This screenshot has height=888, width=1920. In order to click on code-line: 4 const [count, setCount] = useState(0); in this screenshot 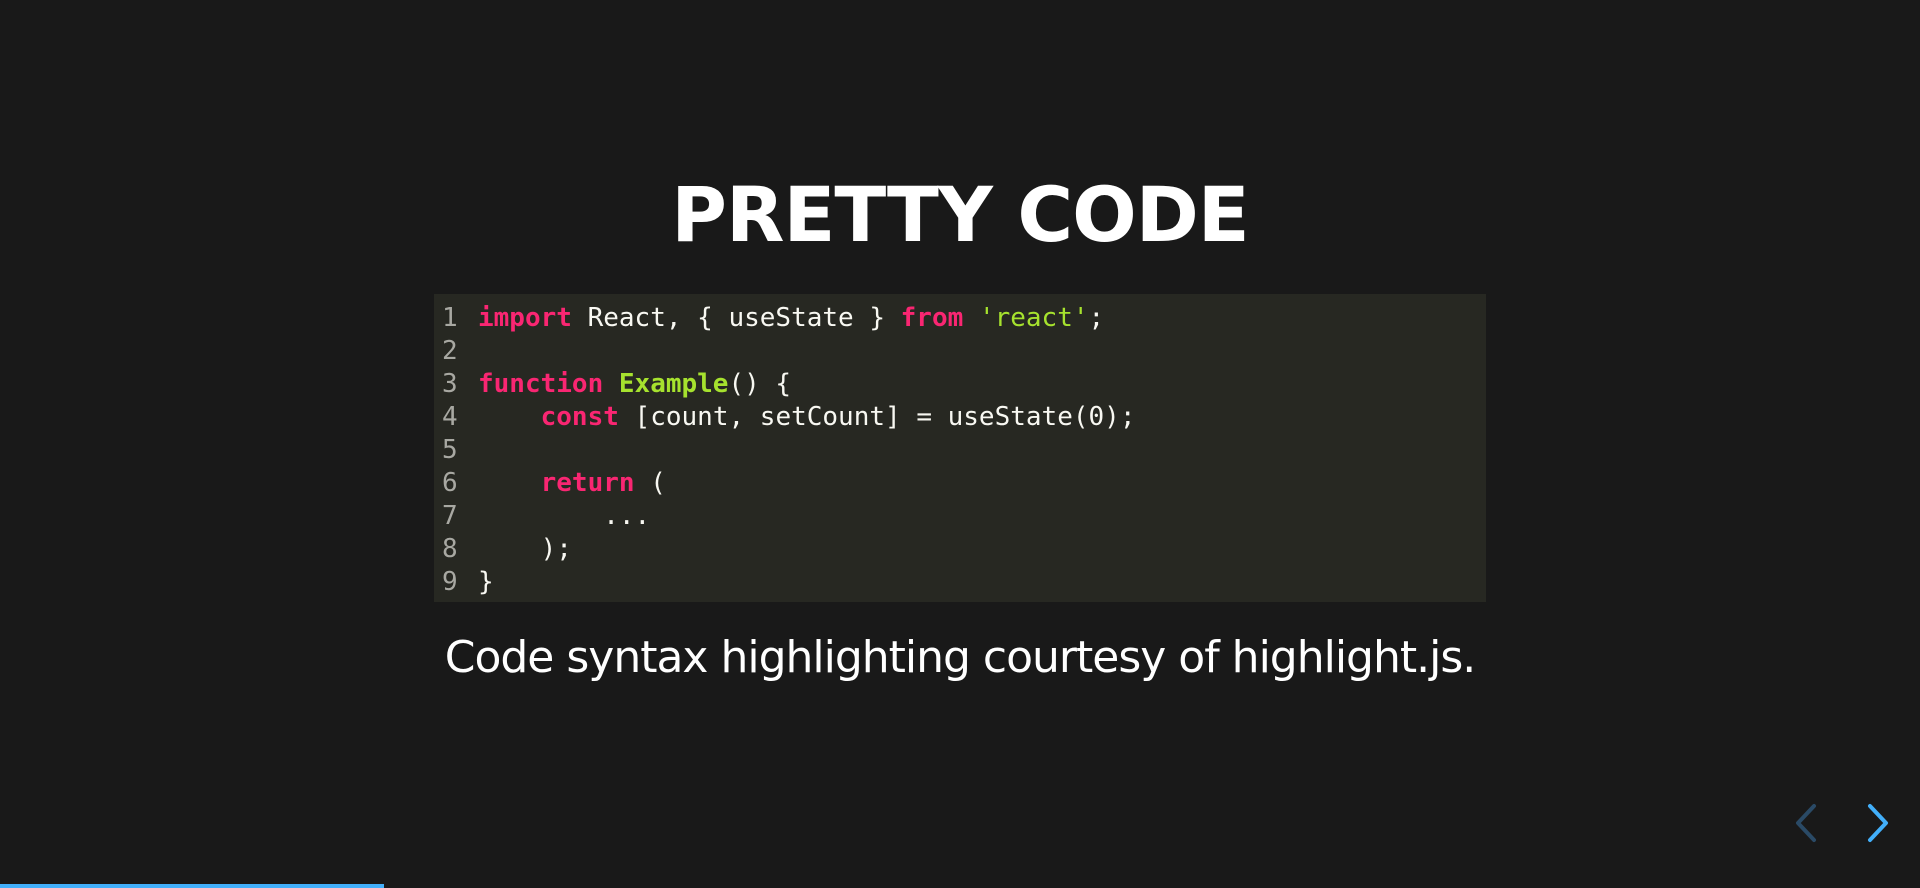, I will do `click(960, 417)`.